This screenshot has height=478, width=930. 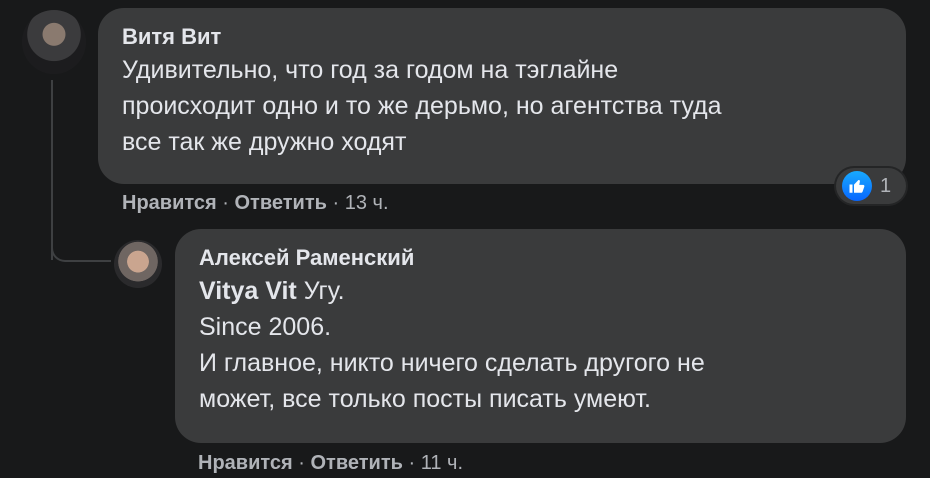 What do you see at coordinates (502, 37) in the screenshot?
I see `comment-author: Витя Вит` at bounding box center [502, 37].